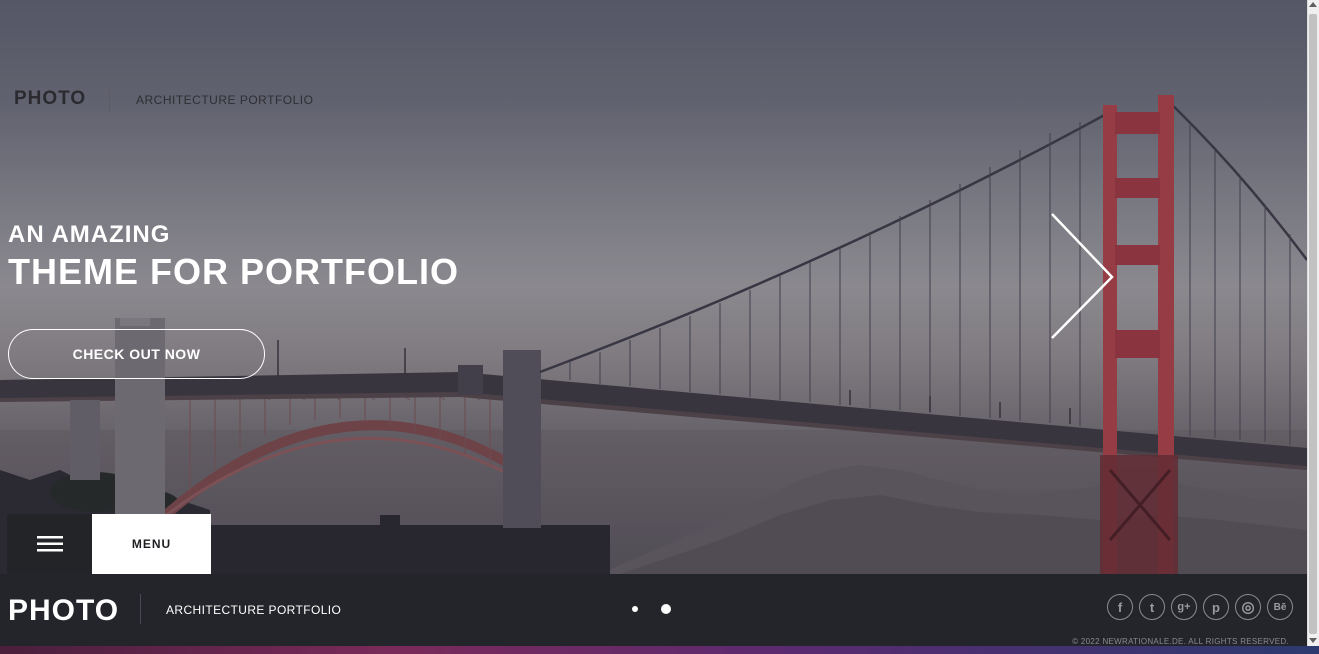 The image size is (1319, 654). I want to click on header-divider, so click(109, 99).